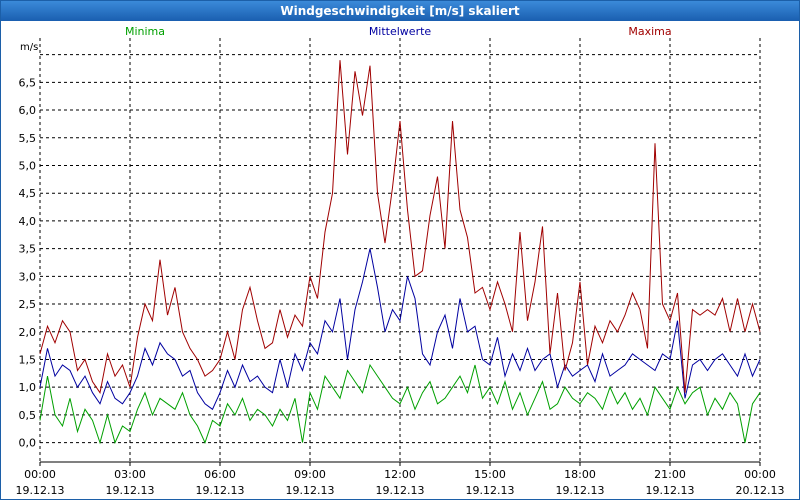 The height and width of the screenshot is (500, 800). Describe the element at coordinates (28, 138) in the screenshot. I see `y-tick-label: 5,5` at that location.